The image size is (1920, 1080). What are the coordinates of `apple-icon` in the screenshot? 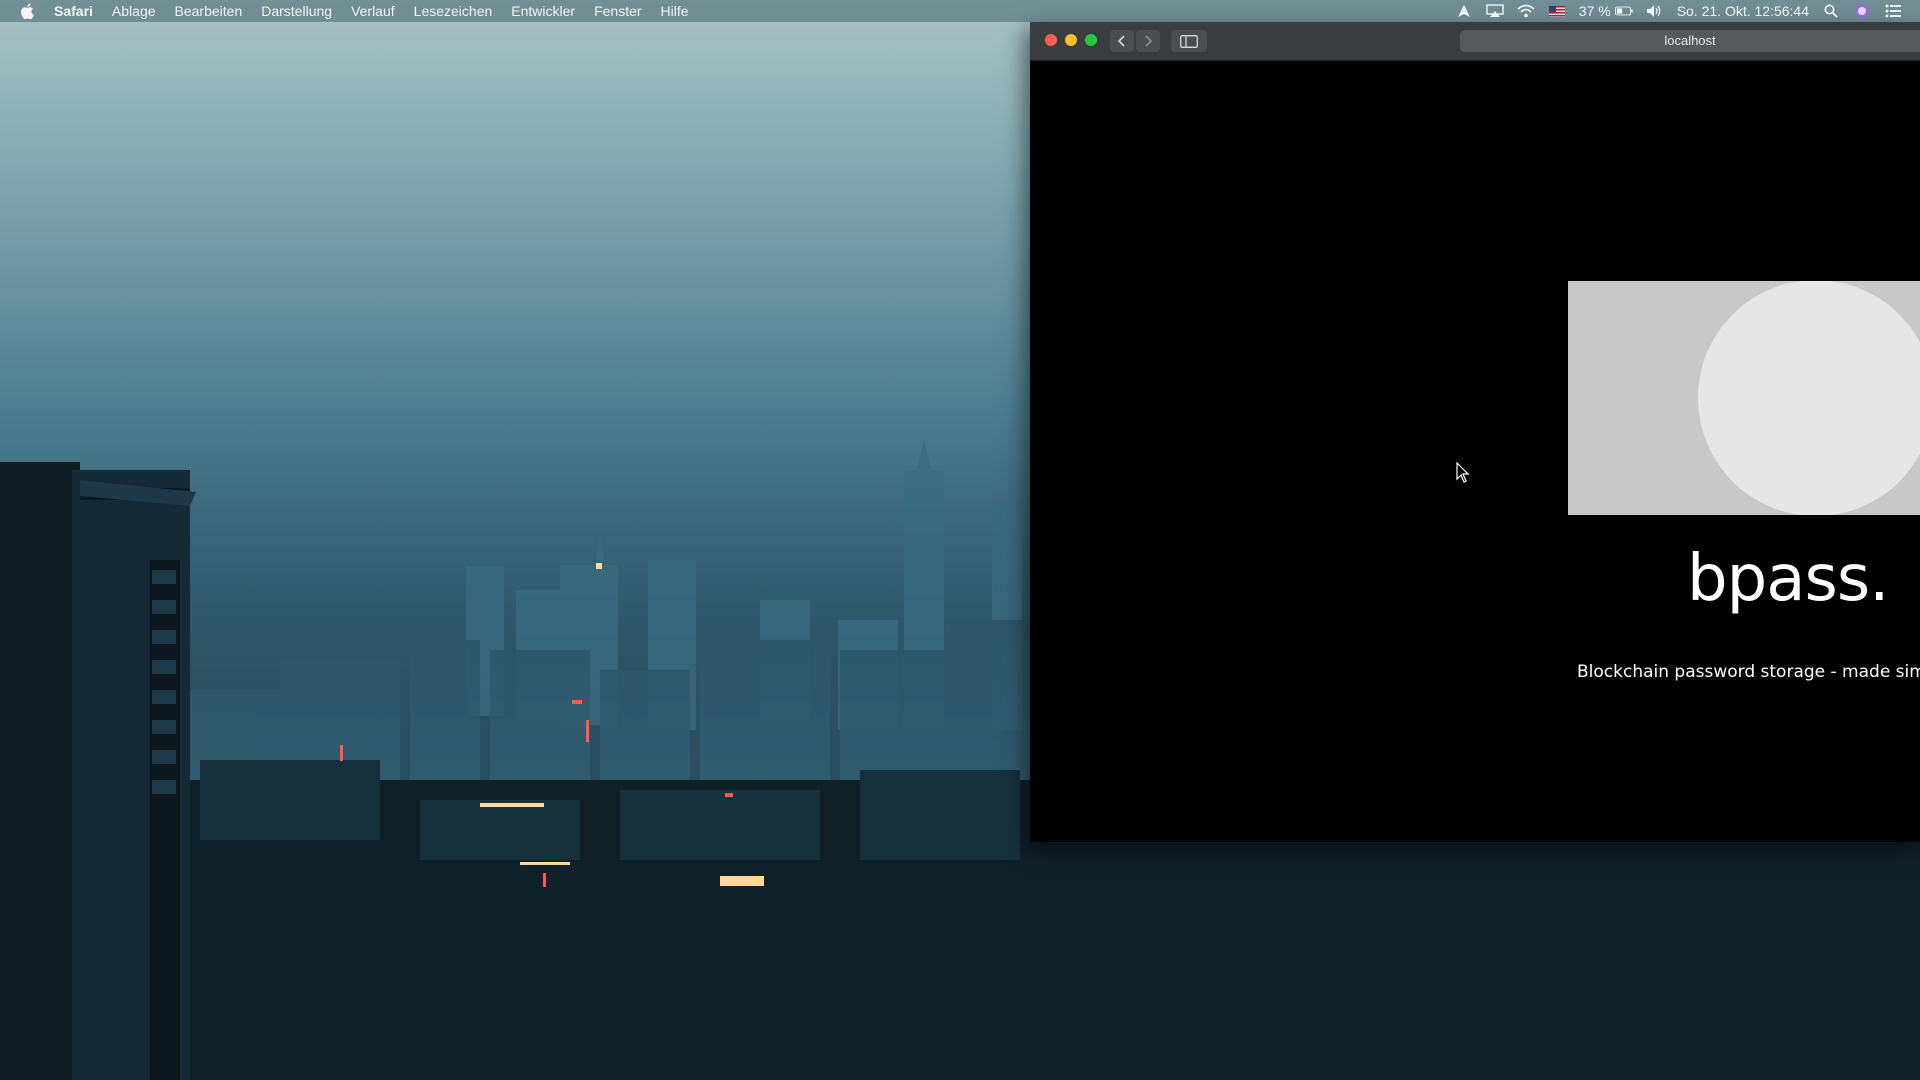 It's located at (27, 11).